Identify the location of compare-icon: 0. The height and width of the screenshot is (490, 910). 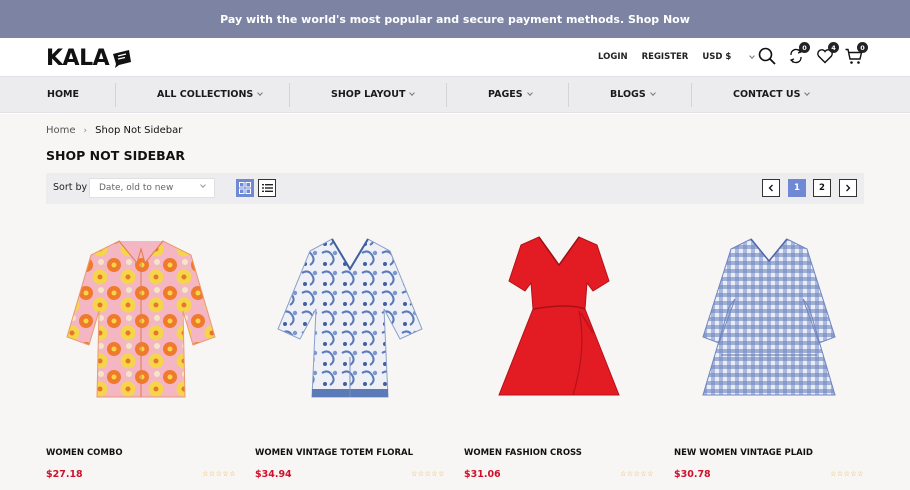
(798, 54).